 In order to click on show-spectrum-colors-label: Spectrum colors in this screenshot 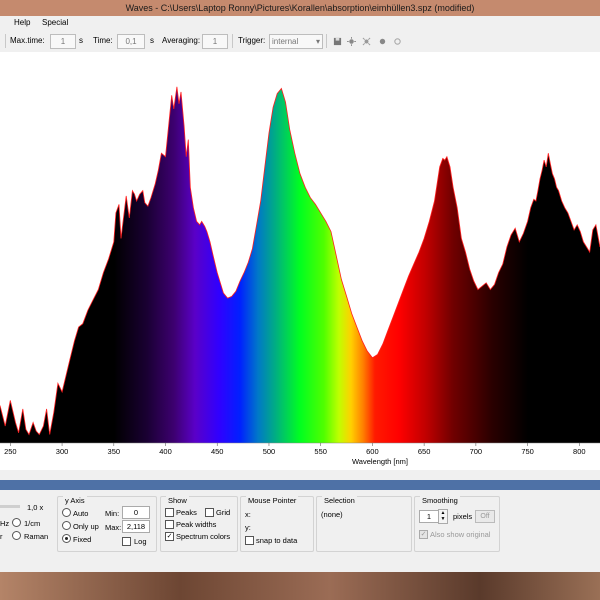, I will do `click(203, 536)`.